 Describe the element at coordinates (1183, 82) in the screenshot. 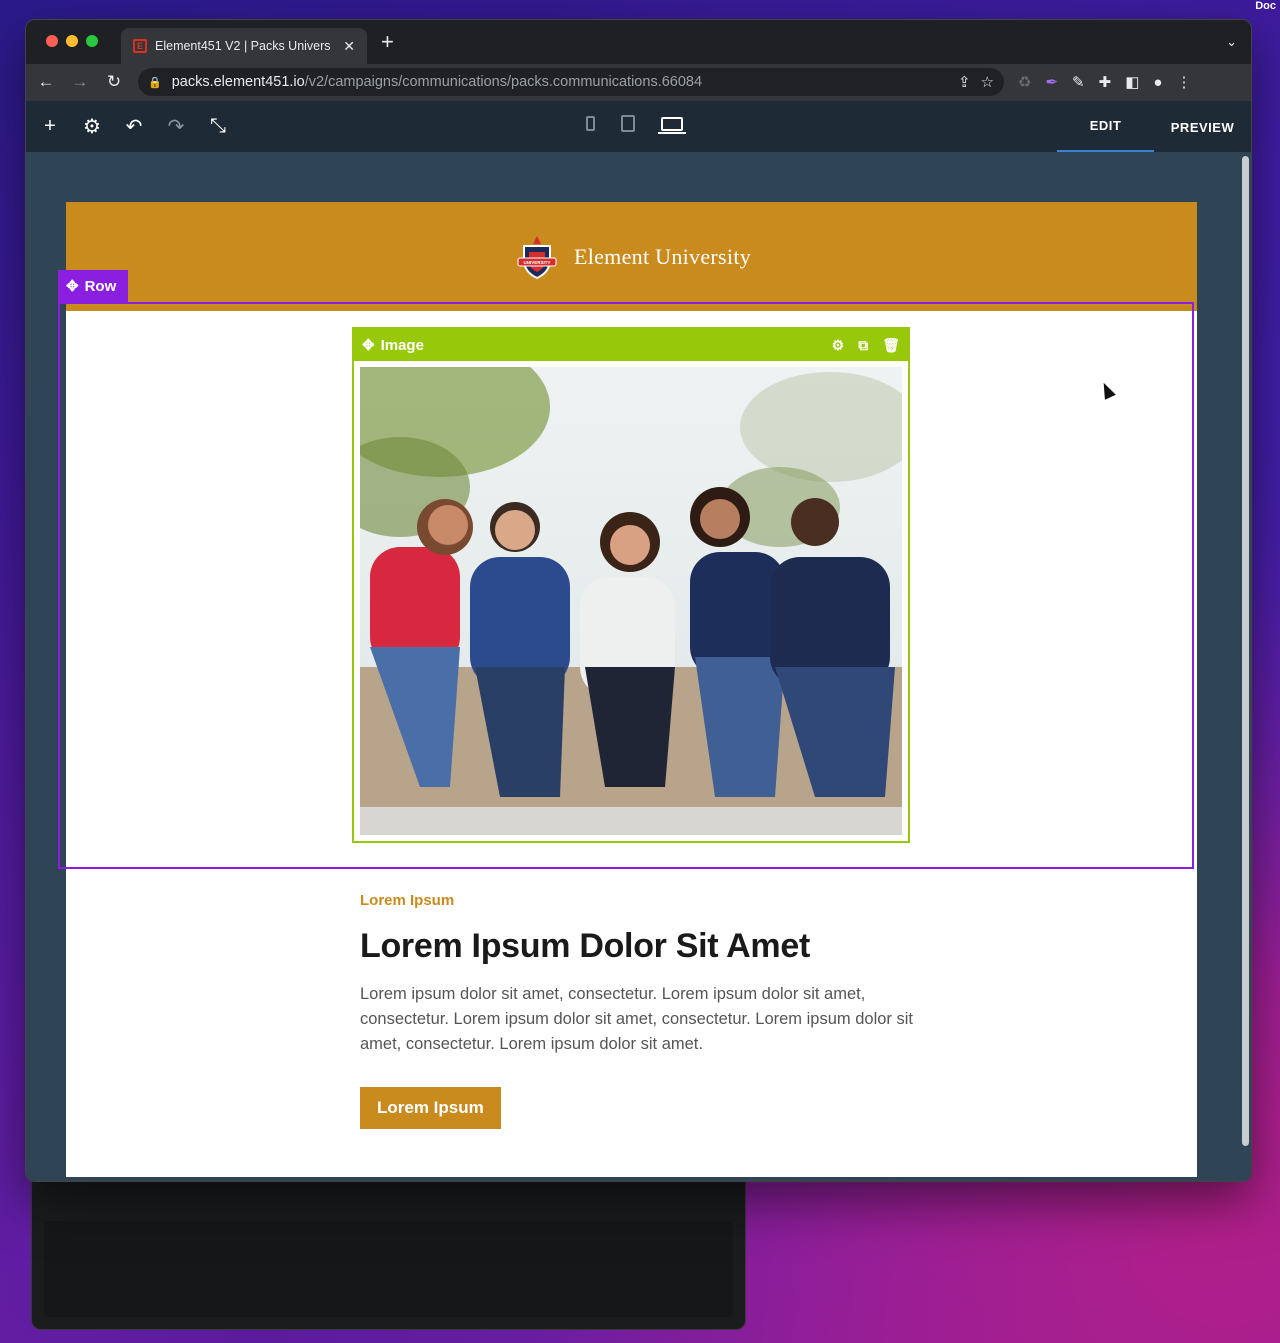

I see `browser-menu-icon: ⋮` at that location.